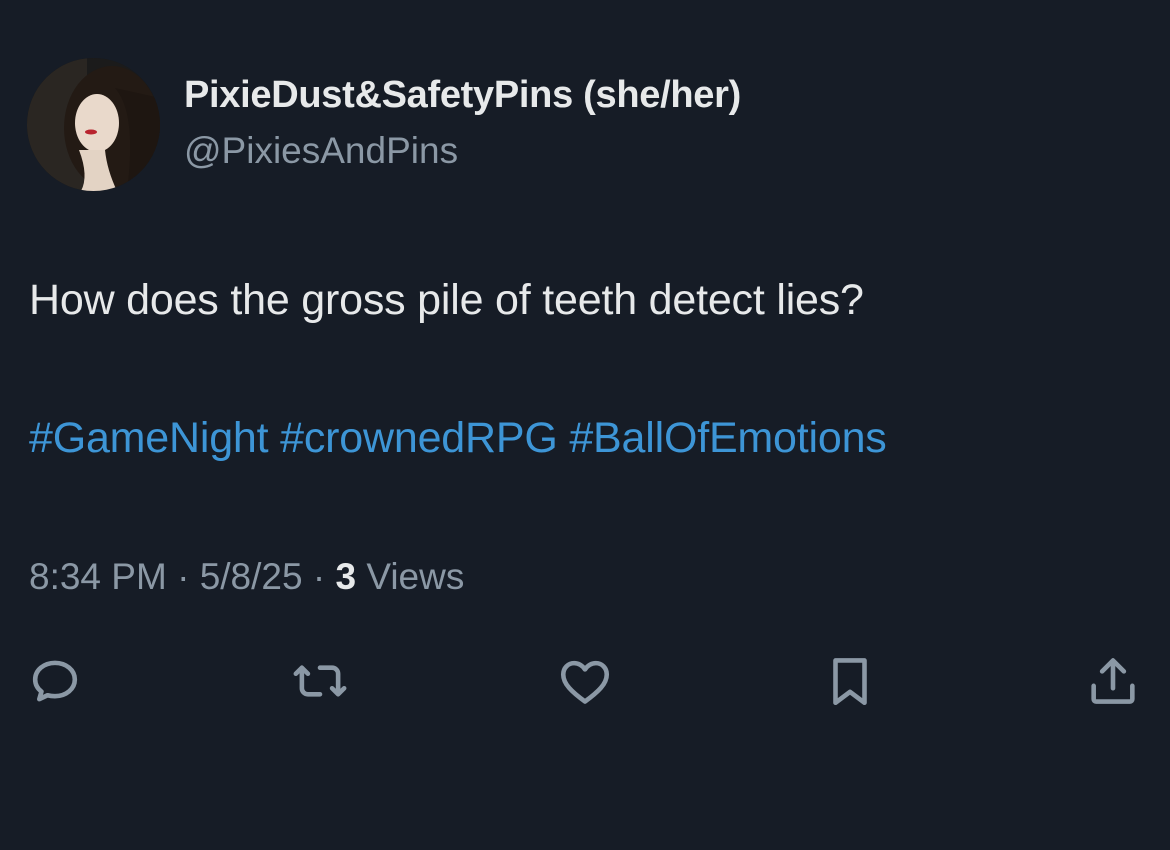  What do you see at coordinates (149, 438) in the screenshot?
I see `hashtag-gamenight: #GameNight` at bounding box center [149, 438].